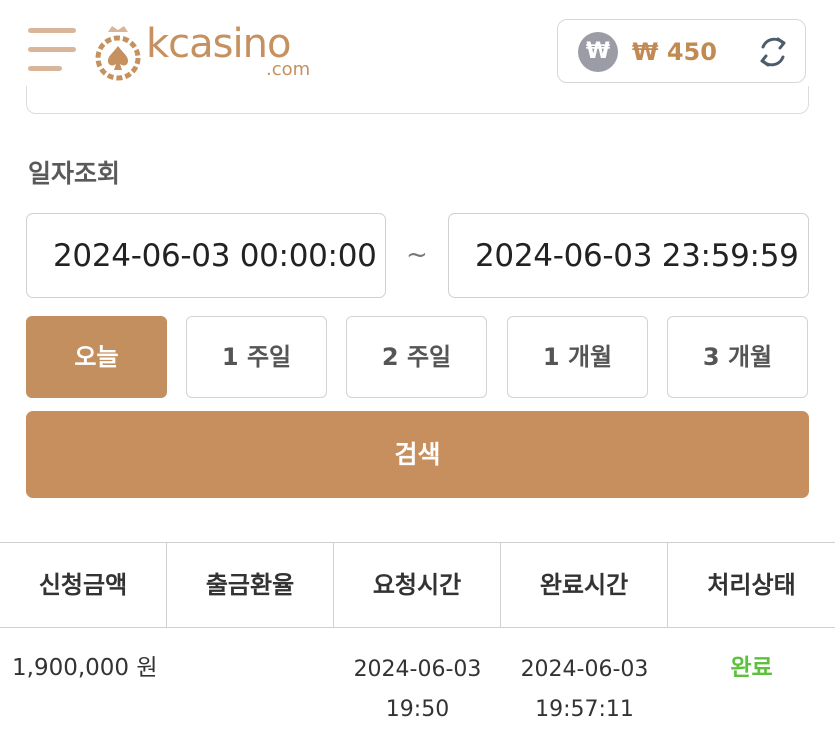  What do you see at coordinates (250, 585) in the screenshot?
I see `column-rate: 출금환율` at bounding box center [250, 585].